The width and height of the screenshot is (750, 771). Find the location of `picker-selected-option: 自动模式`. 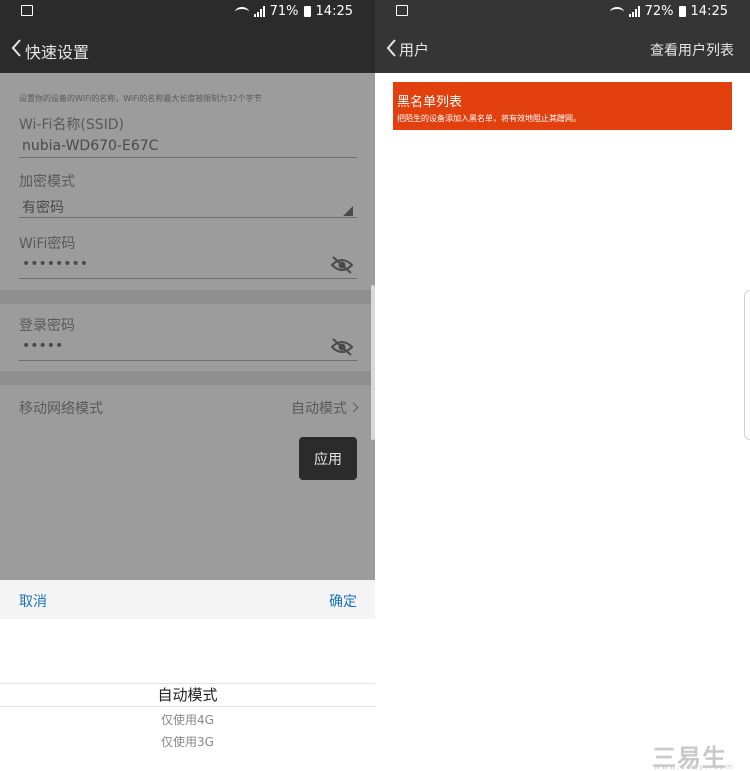

picker-selected-option: 自动模式 is located at coordinates (187, 694).